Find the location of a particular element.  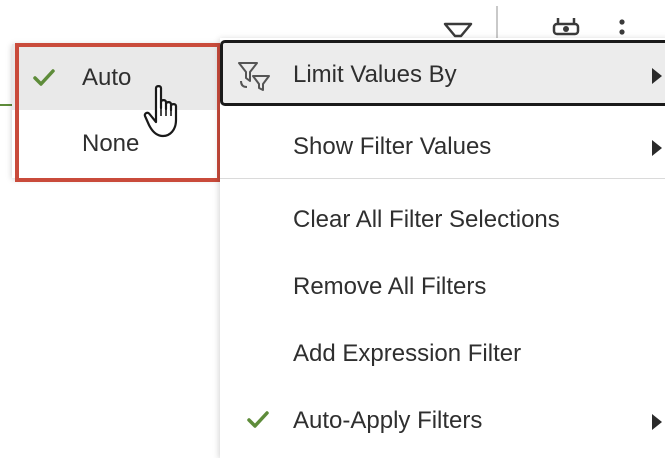

menu-item-add-expression-filter: Add Expression Filter is located at coordinates (442, 352).